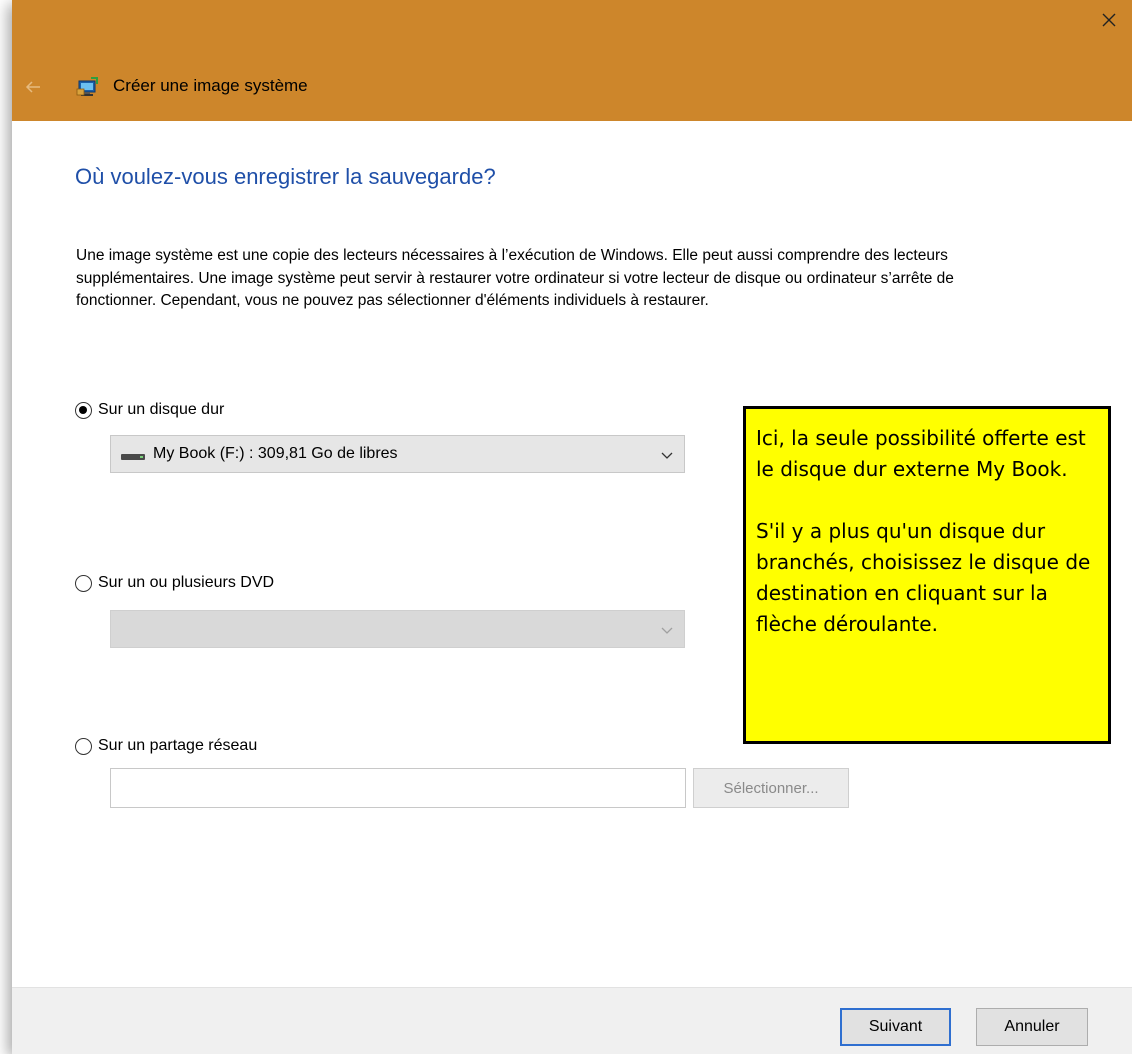 This screenshot has width=1132, height=1054. Describe the element at coordinates (83, 583) in the screenshot. I see `radio-button-dvd` at that location.